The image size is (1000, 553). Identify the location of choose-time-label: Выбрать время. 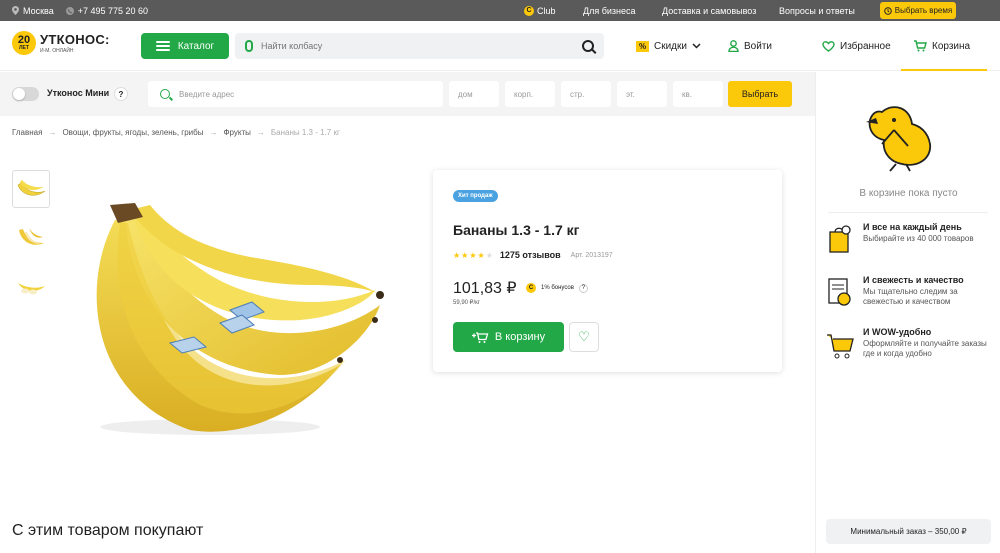
(923, 10).